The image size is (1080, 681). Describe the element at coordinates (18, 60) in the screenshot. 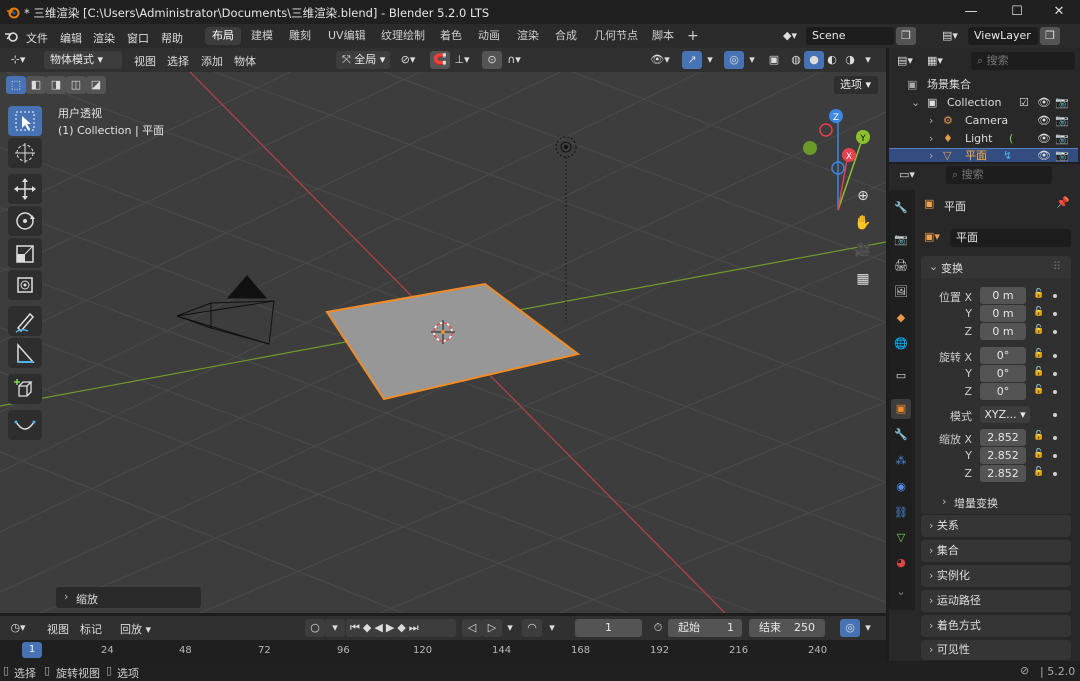

I see `editor-type-icon: ⊹▾` at that location.